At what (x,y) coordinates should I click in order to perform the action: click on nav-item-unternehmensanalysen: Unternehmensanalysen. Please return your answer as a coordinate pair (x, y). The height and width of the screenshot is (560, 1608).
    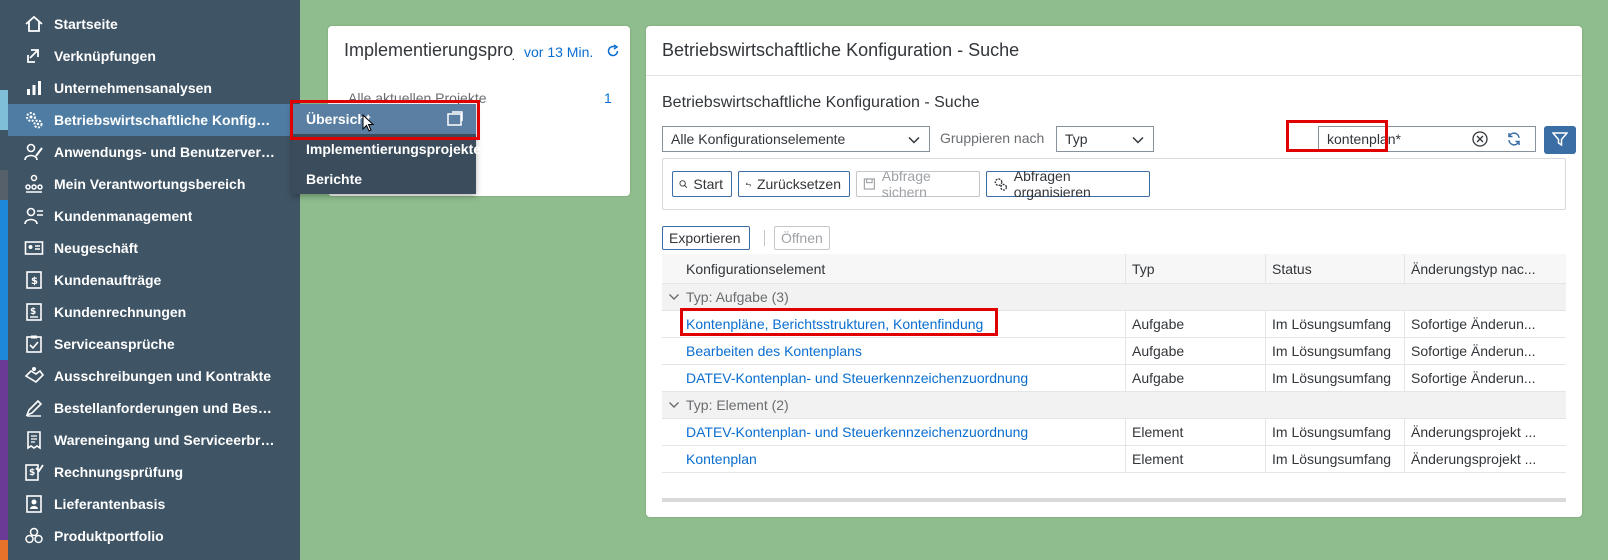
    Looking at the image, I should click on (154, 88).